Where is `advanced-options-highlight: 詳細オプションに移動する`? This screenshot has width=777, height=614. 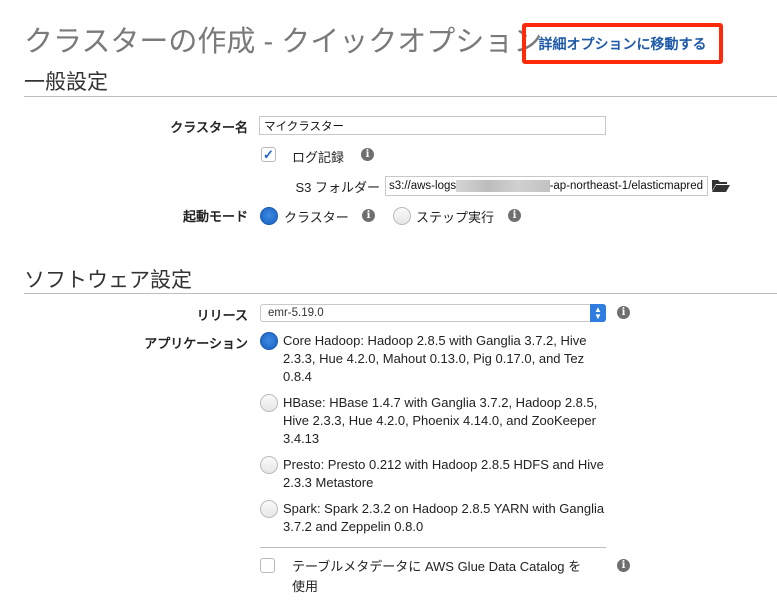
advanced-options-highlight: 詳細オプションに移動する is located at coordinates (622, 43).